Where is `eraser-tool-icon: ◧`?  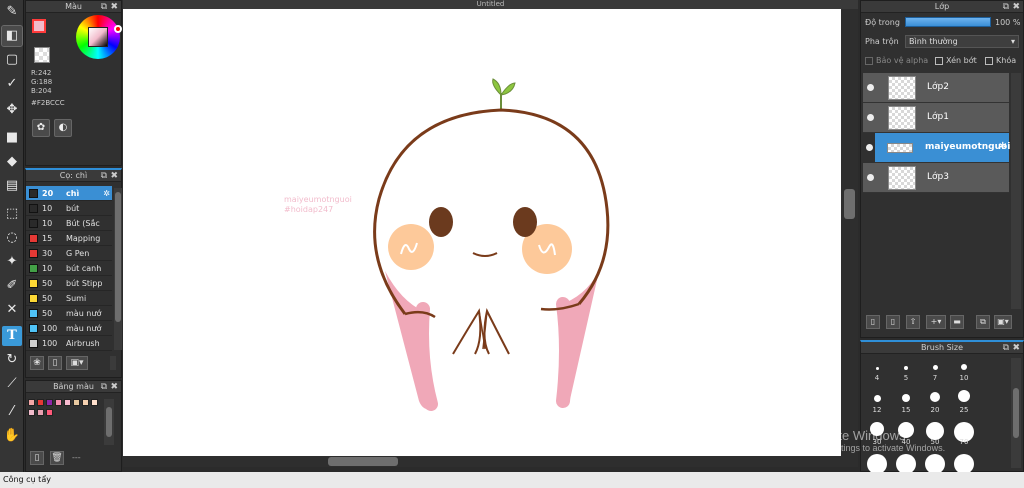 eraser-tool-icon: ◧ is located at coordinates (12, 36).